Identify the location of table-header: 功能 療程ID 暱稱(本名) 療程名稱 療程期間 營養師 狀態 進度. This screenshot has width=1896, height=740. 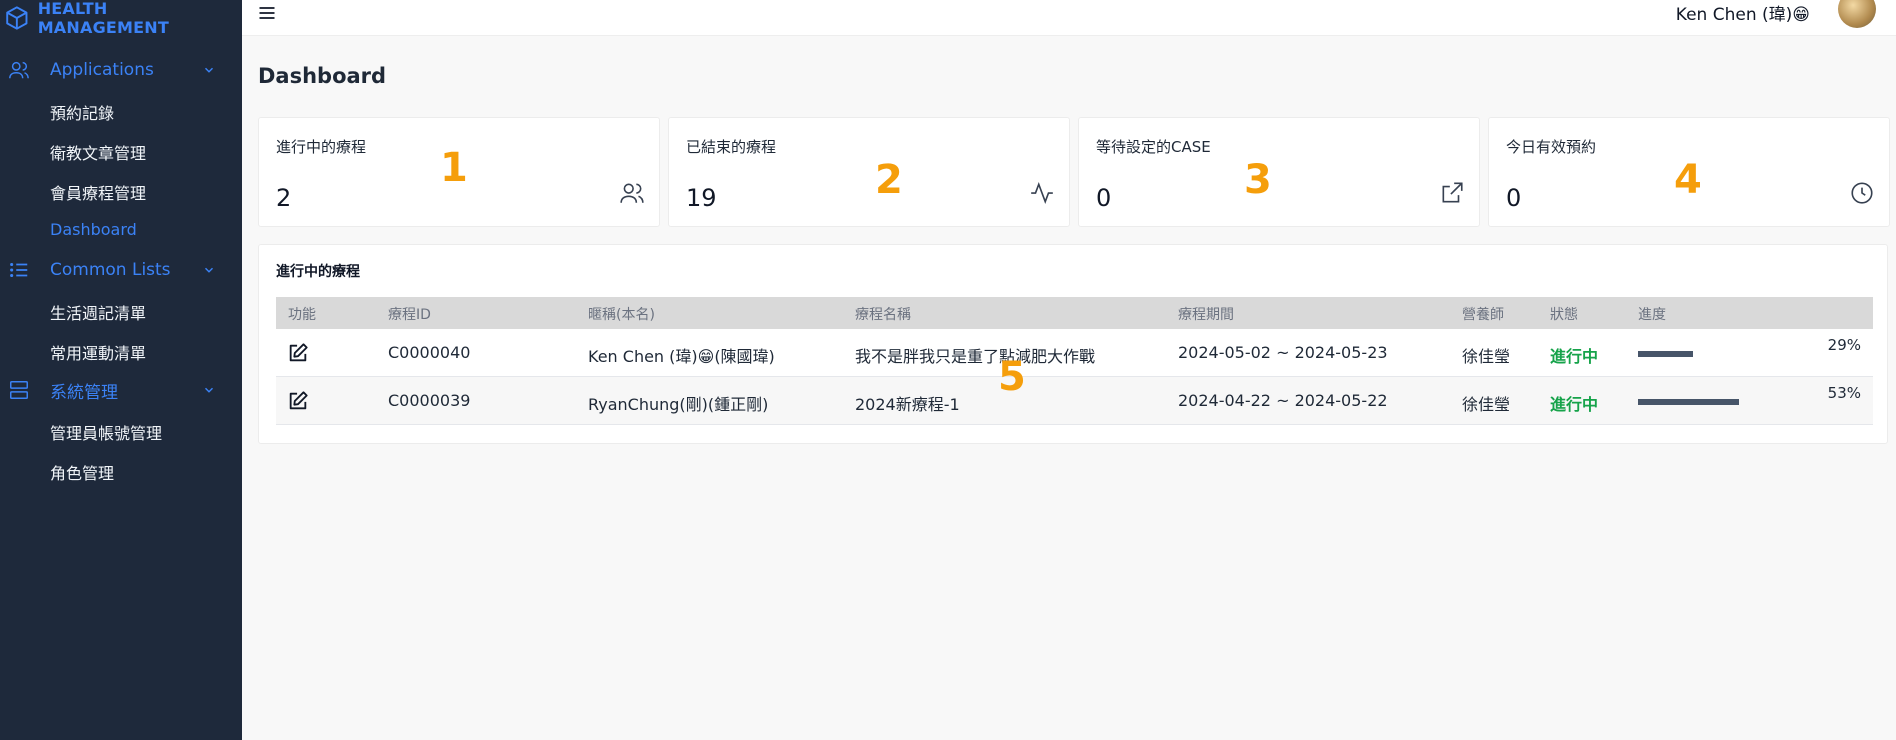
(1074, 313).